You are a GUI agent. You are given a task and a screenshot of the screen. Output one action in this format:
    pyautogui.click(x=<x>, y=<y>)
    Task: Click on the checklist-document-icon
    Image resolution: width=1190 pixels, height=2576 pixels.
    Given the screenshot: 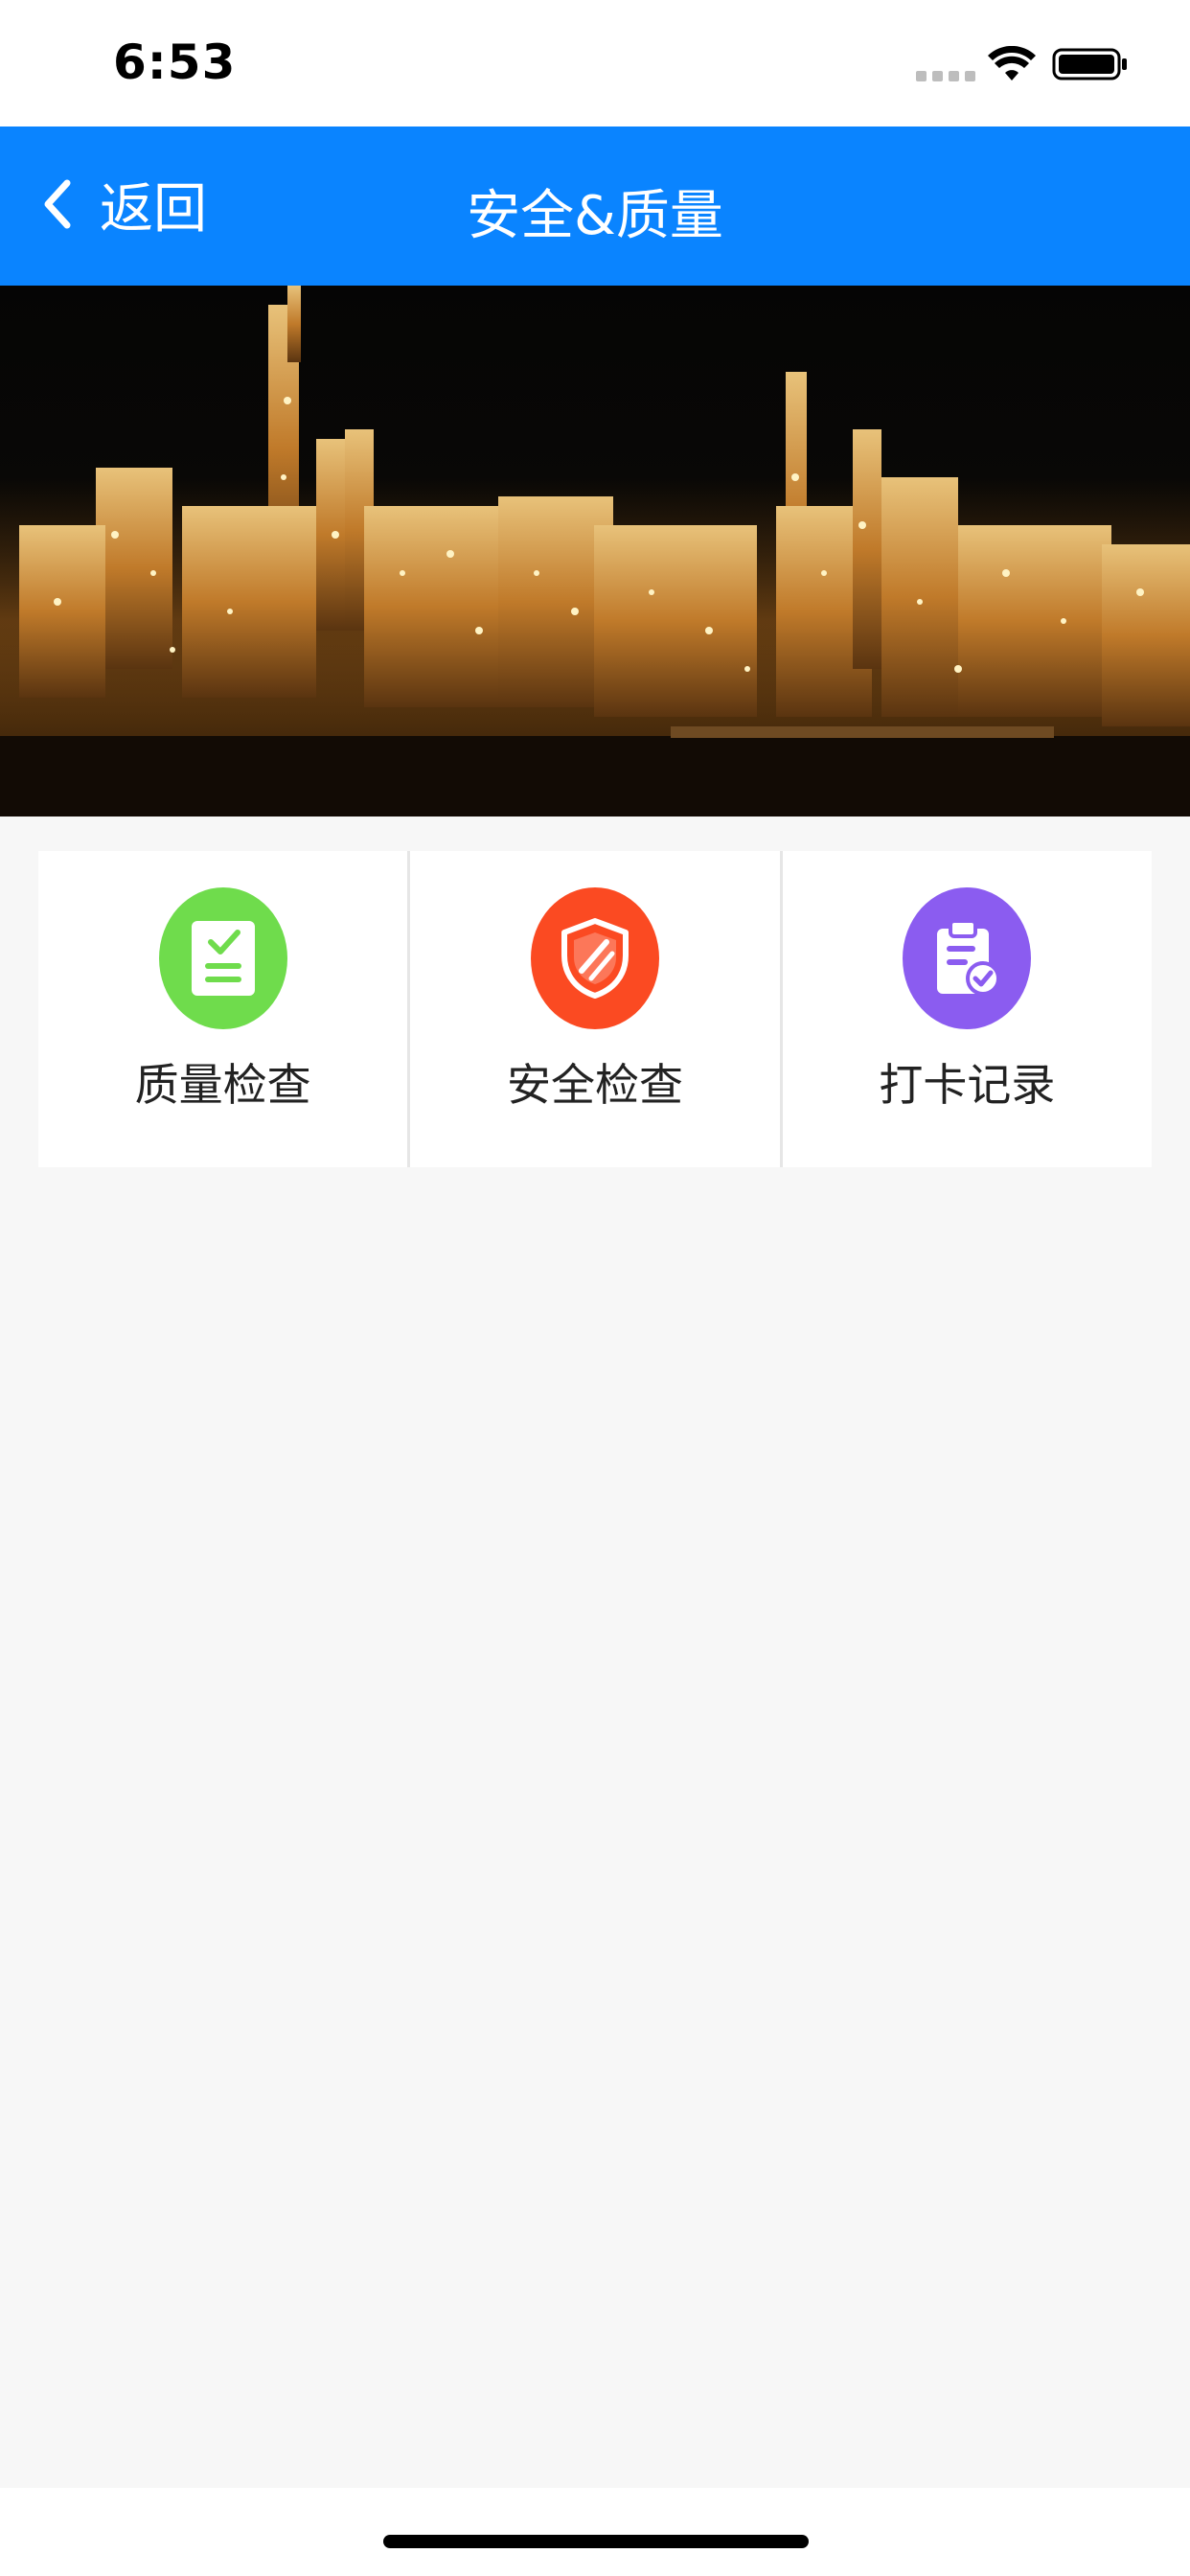 What is the action you would take?
    pyautogui.click(x=222, y=958)
    